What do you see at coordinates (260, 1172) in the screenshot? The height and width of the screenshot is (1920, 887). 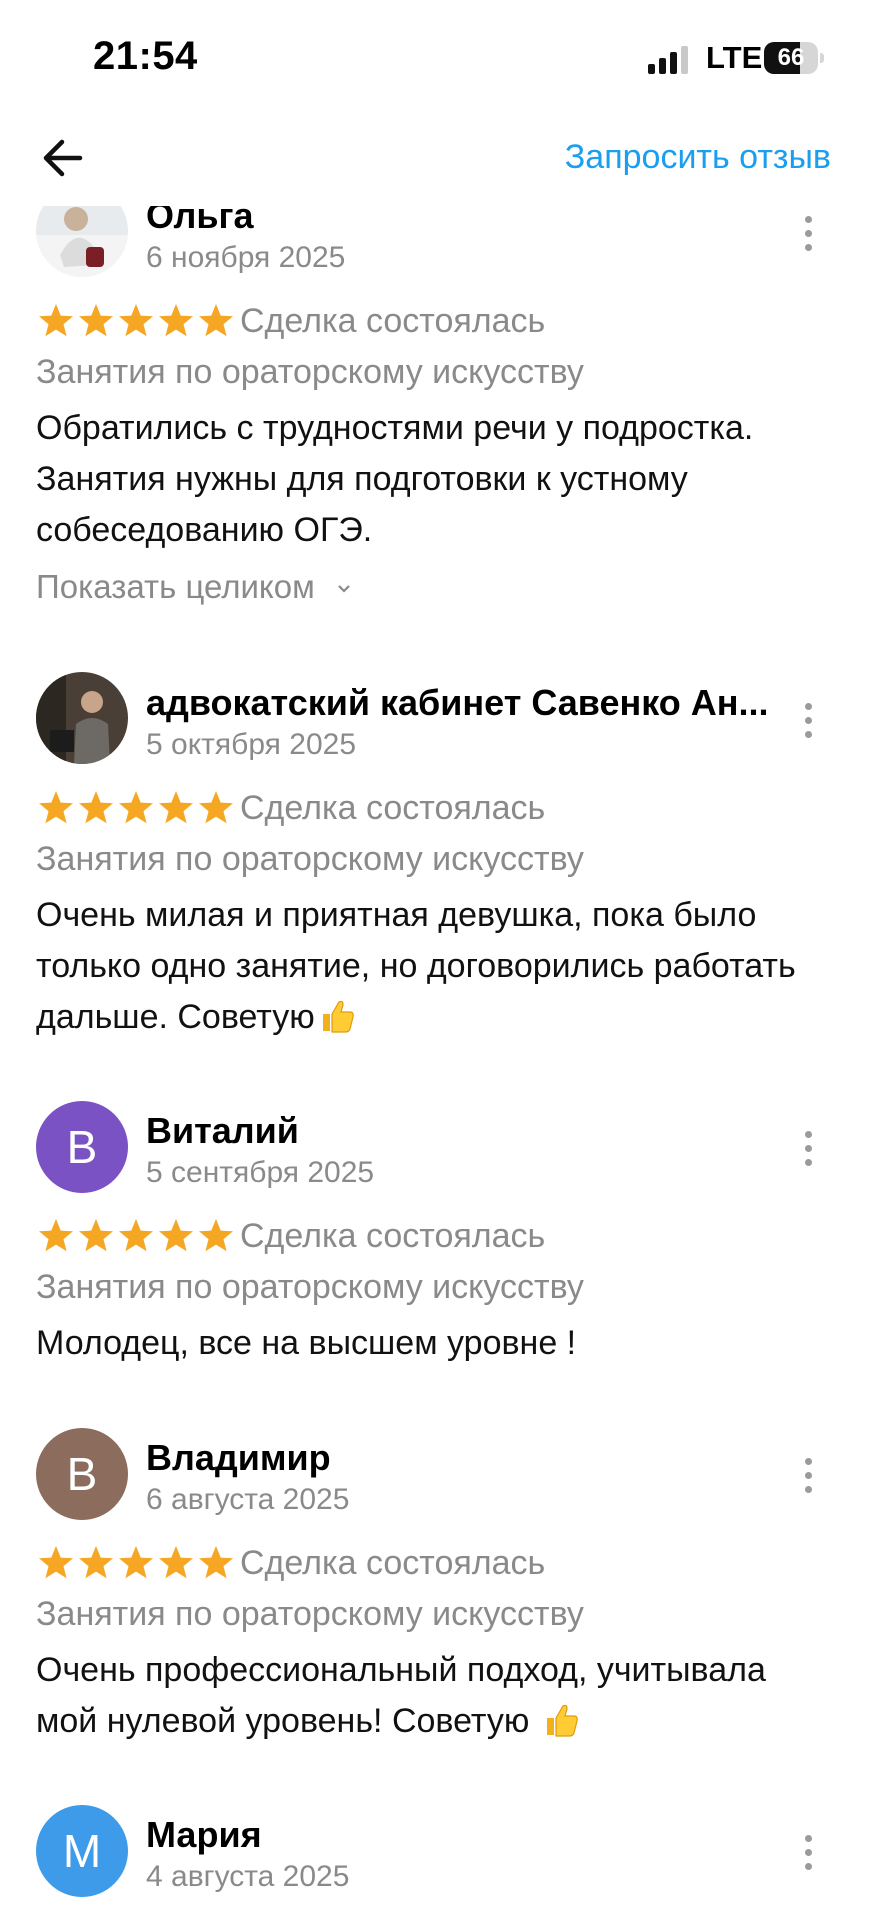 I see `review-date: 5 сентября 2025` at bounding box center [260, 1172].